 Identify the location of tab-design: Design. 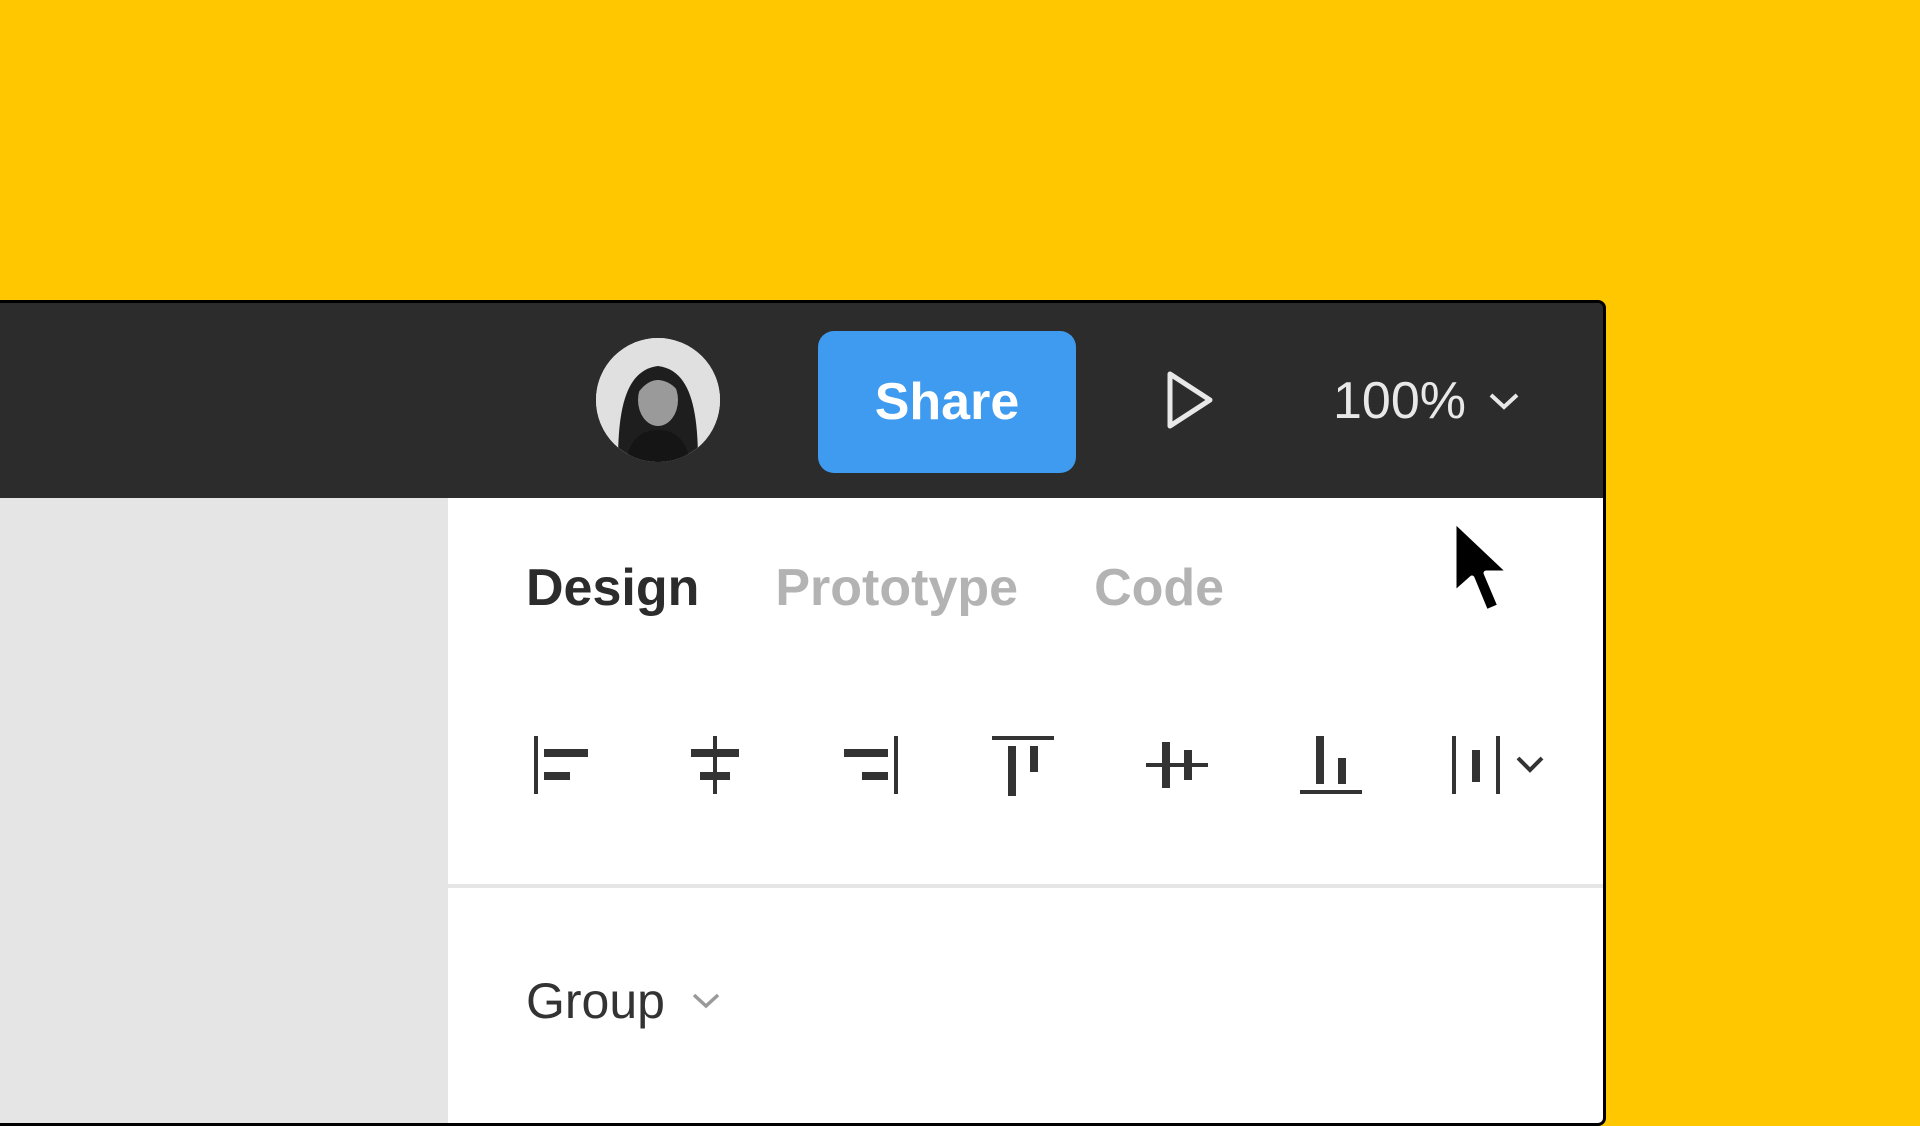
(612, 588).